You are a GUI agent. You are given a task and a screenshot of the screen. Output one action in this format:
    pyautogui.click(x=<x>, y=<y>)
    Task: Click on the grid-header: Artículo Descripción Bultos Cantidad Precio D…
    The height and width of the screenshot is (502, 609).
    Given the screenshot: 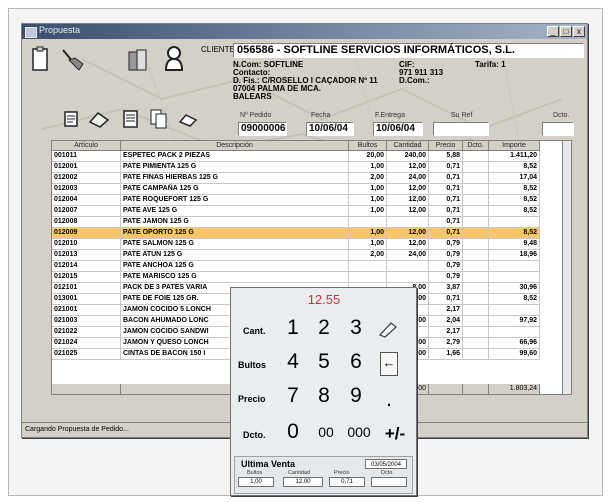 What is the action you would take?
    pyautogui.click(x=296, y=146)
    